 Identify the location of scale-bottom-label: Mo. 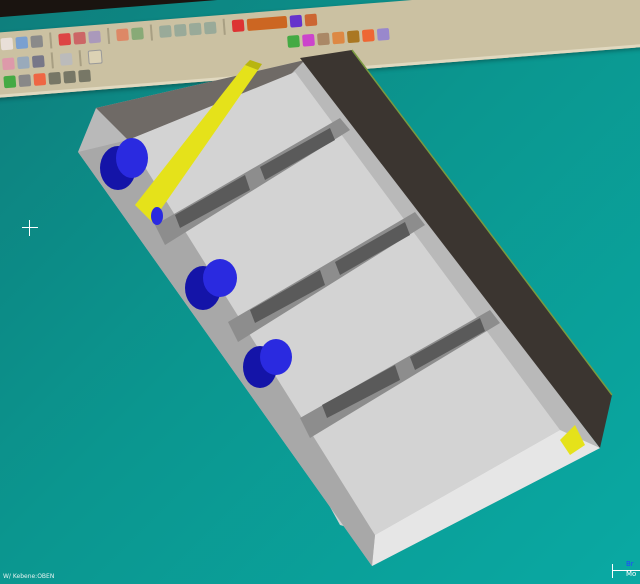
(631, 574).